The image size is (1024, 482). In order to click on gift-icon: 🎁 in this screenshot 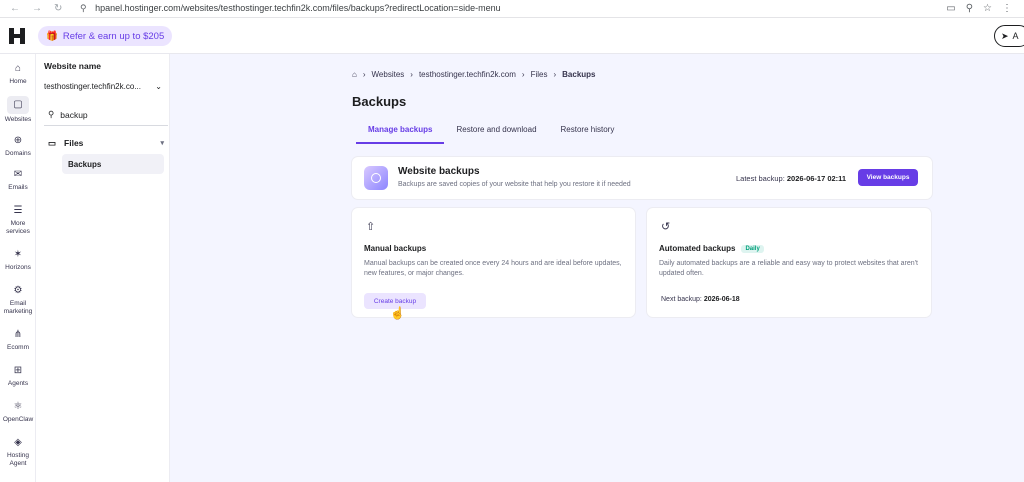, I will do `click(52, 36)`.